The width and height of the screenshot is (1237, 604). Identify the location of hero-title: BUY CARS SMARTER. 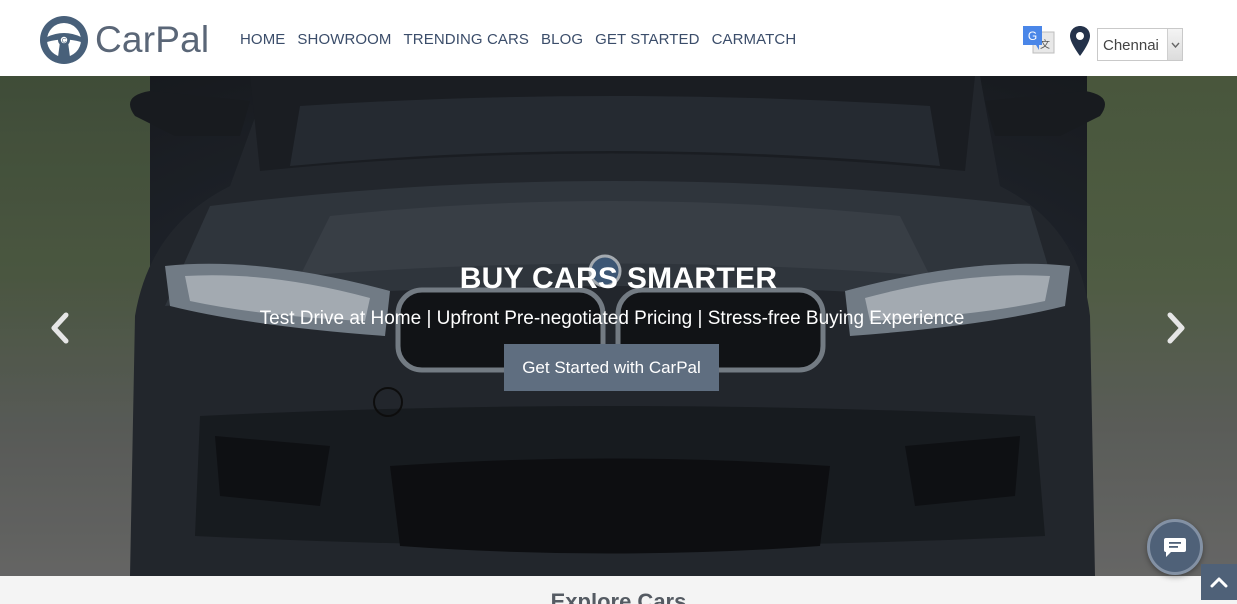
(618, 278).